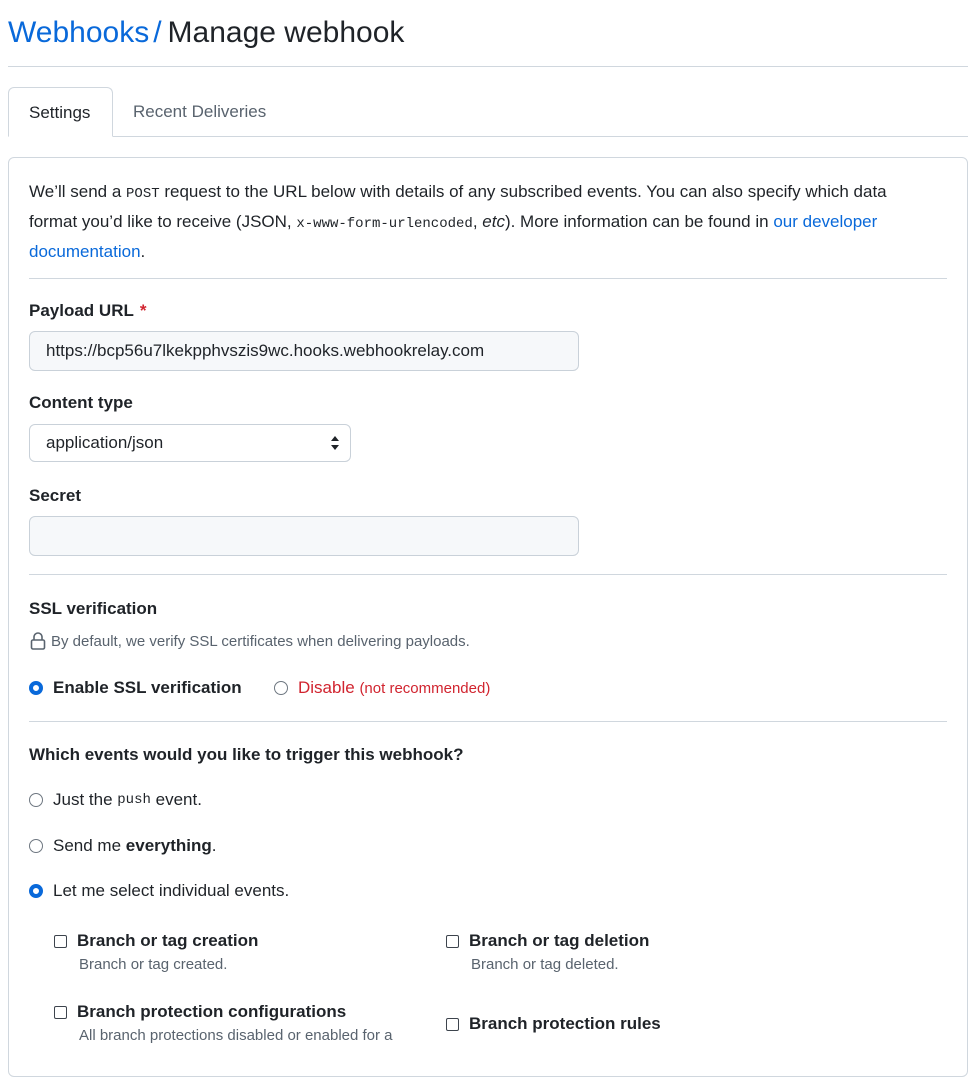 This screenshot has width=980, height=1077. I want to click on secret-input, so click(304, 536).